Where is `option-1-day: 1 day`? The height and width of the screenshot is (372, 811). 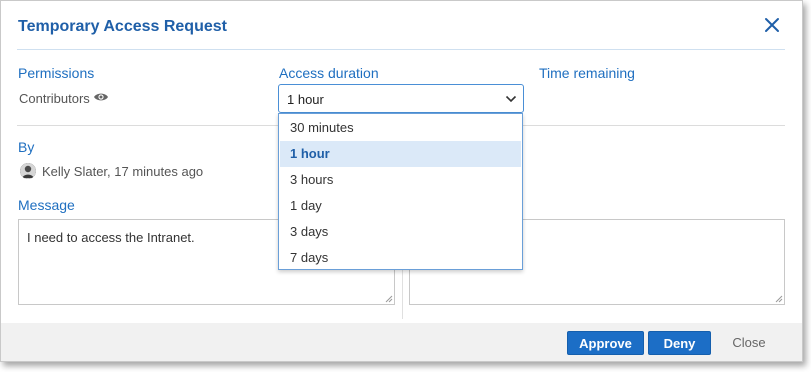 option-1-day: 1 day is located at coordinates (400, 206).